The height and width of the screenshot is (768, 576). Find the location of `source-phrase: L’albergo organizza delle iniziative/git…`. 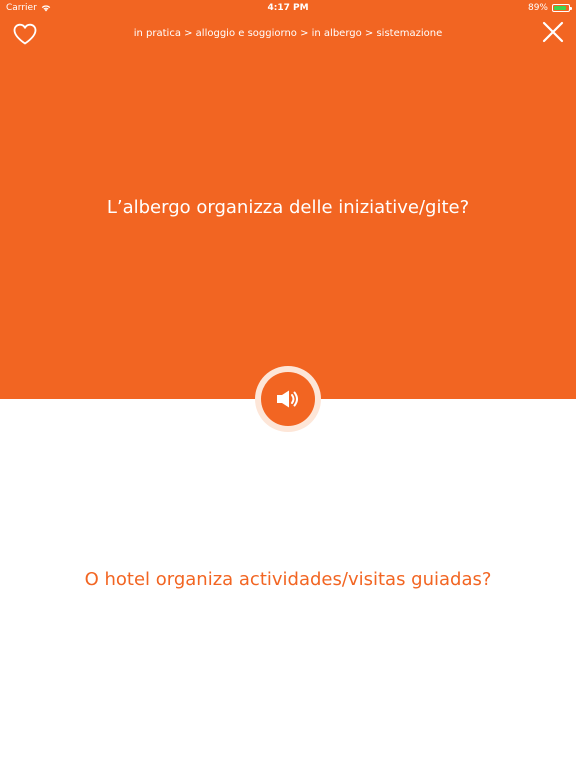

source-phrase: L’albergo organizza delle iniziative/git… is located at coordinates (288, 207).